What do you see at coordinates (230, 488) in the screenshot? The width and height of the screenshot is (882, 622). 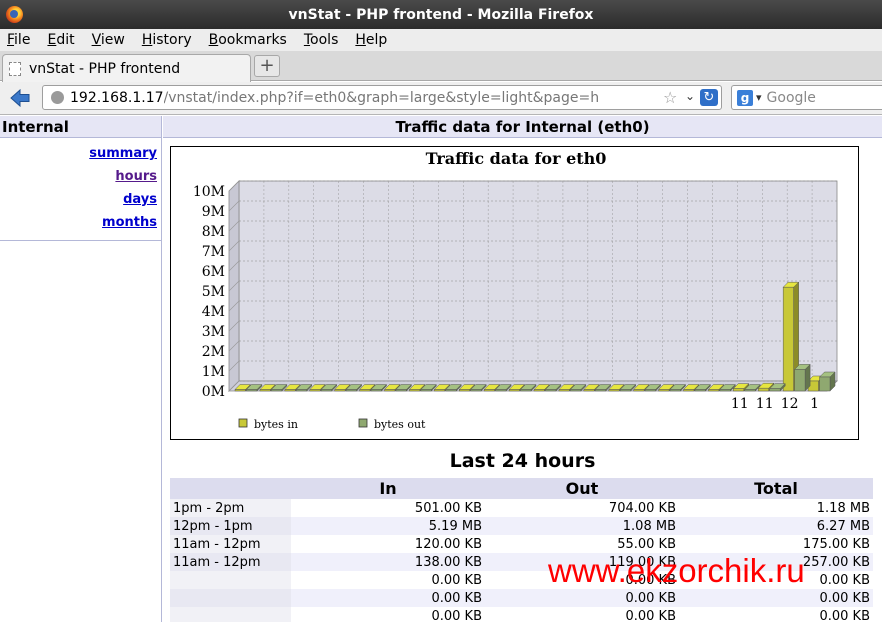 I see `header-label` at bounding box center [230, 488].